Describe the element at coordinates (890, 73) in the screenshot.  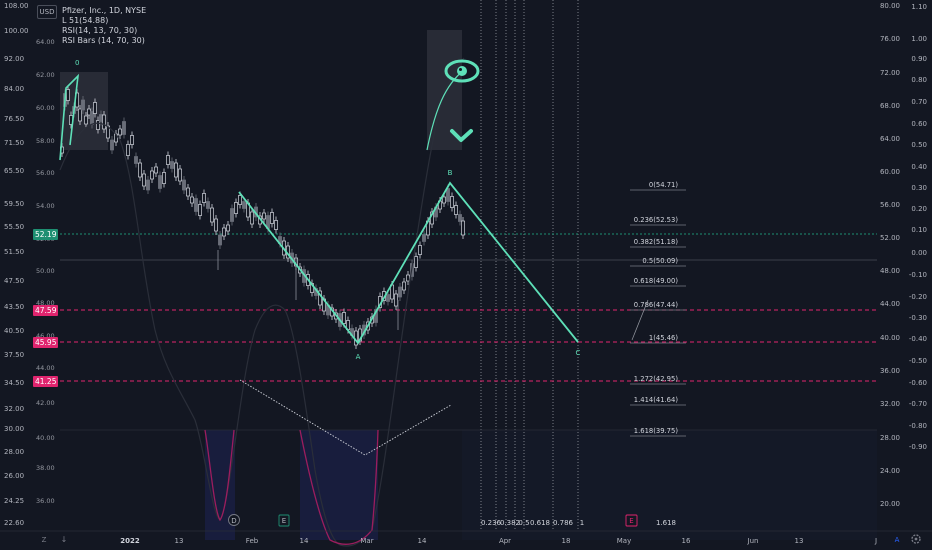
I see `right-label-inner: 72.00` at that location.